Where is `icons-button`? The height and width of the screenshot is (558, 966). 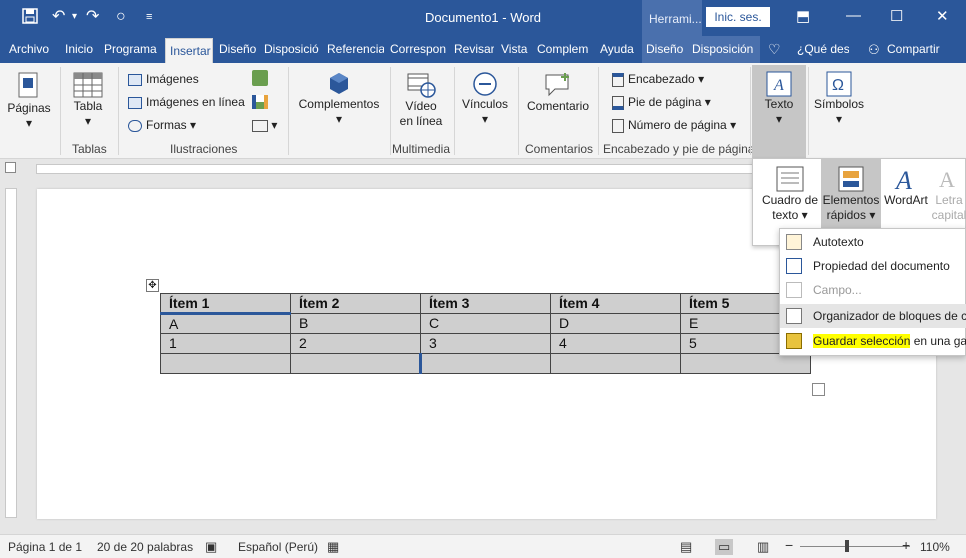 icons-button is located at coordinates (260, 78).